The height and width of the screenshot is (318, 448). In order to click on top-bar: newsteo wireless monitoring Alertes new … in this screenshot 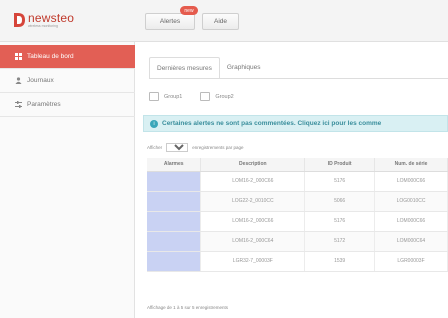, I will do `click(224, 21)`.